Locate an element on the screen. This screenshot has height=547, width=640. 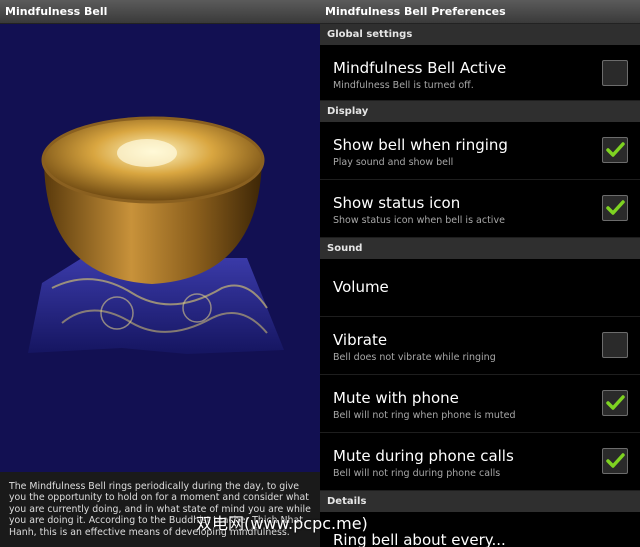
pref-title: Show bell when ringing is located at coordinates (420, 145).